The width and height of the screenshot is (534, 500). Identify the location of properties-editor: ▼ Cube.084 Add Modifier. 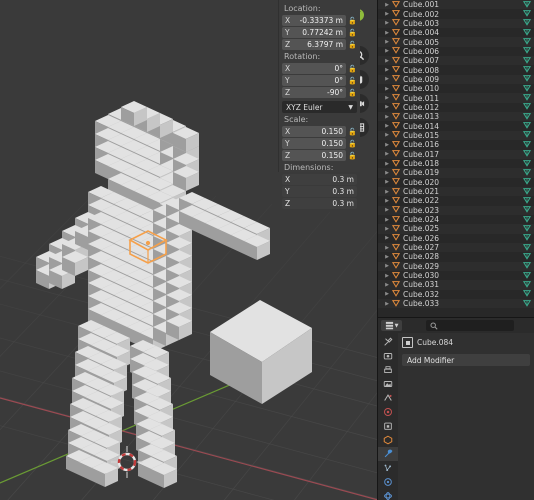
(456, 409).